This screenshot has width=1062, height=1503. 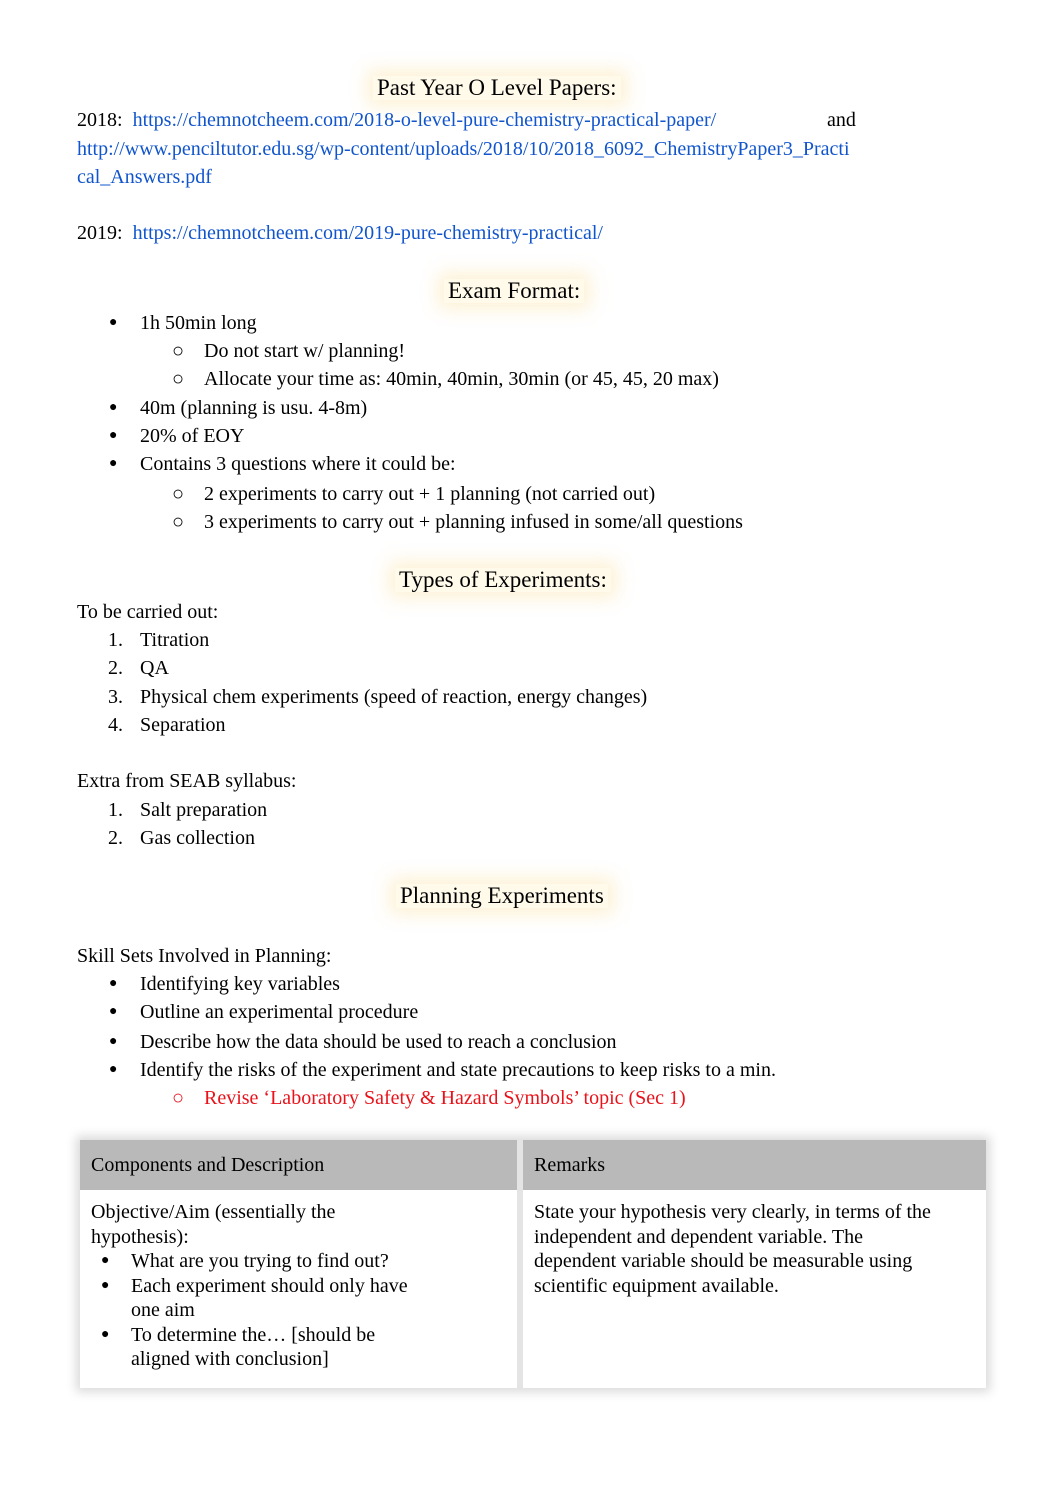 What do you see at coordinates (181, 838) in the screenshot?
I see `list-item: 2. Gas collection` at bounding box center [181, 838].